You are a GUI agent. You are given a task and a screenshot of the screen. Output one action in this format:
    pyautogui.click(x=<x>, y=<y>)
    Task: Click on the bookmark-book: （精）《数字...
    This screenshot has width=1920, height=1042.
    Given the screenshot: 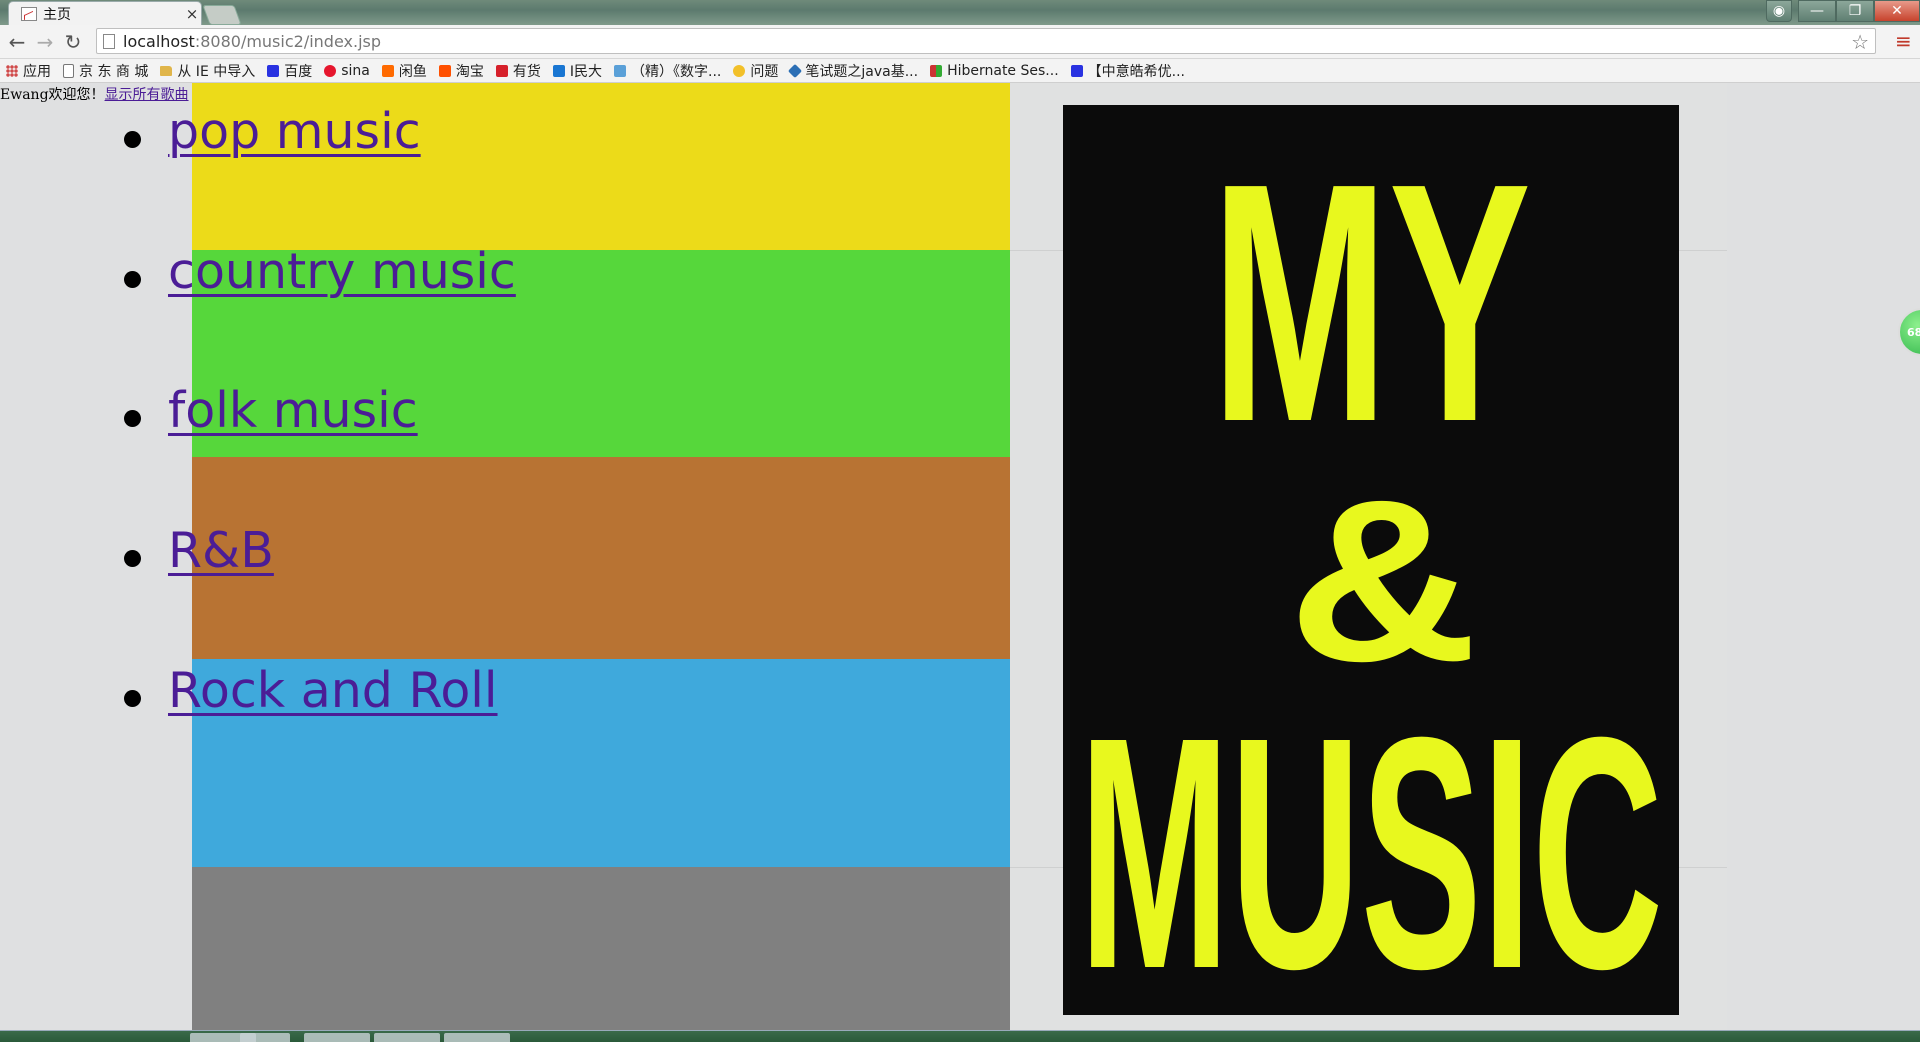 What is the action you would take?
    pyautogui.click(x=667, y=71)
    